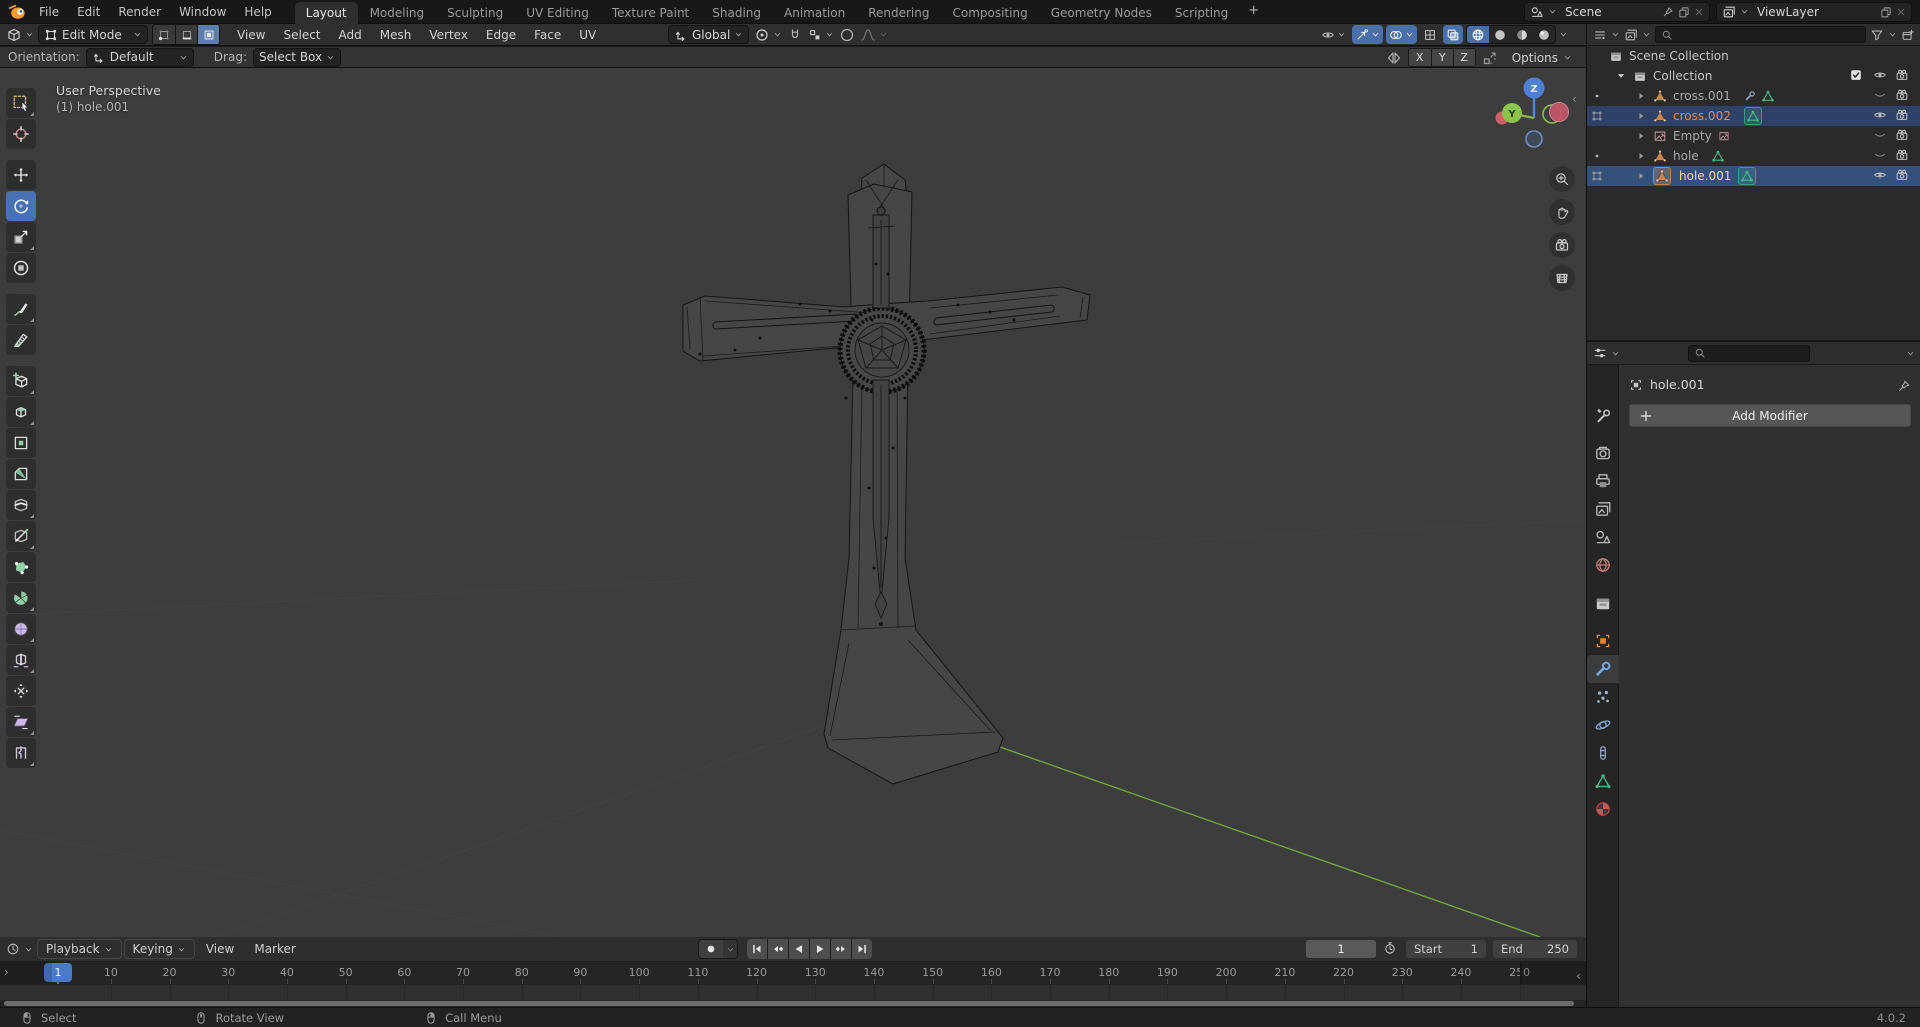 The height and width of the screenshot is (1027, 1920). I want to click on tool-annotate-button, so click(21, 309).